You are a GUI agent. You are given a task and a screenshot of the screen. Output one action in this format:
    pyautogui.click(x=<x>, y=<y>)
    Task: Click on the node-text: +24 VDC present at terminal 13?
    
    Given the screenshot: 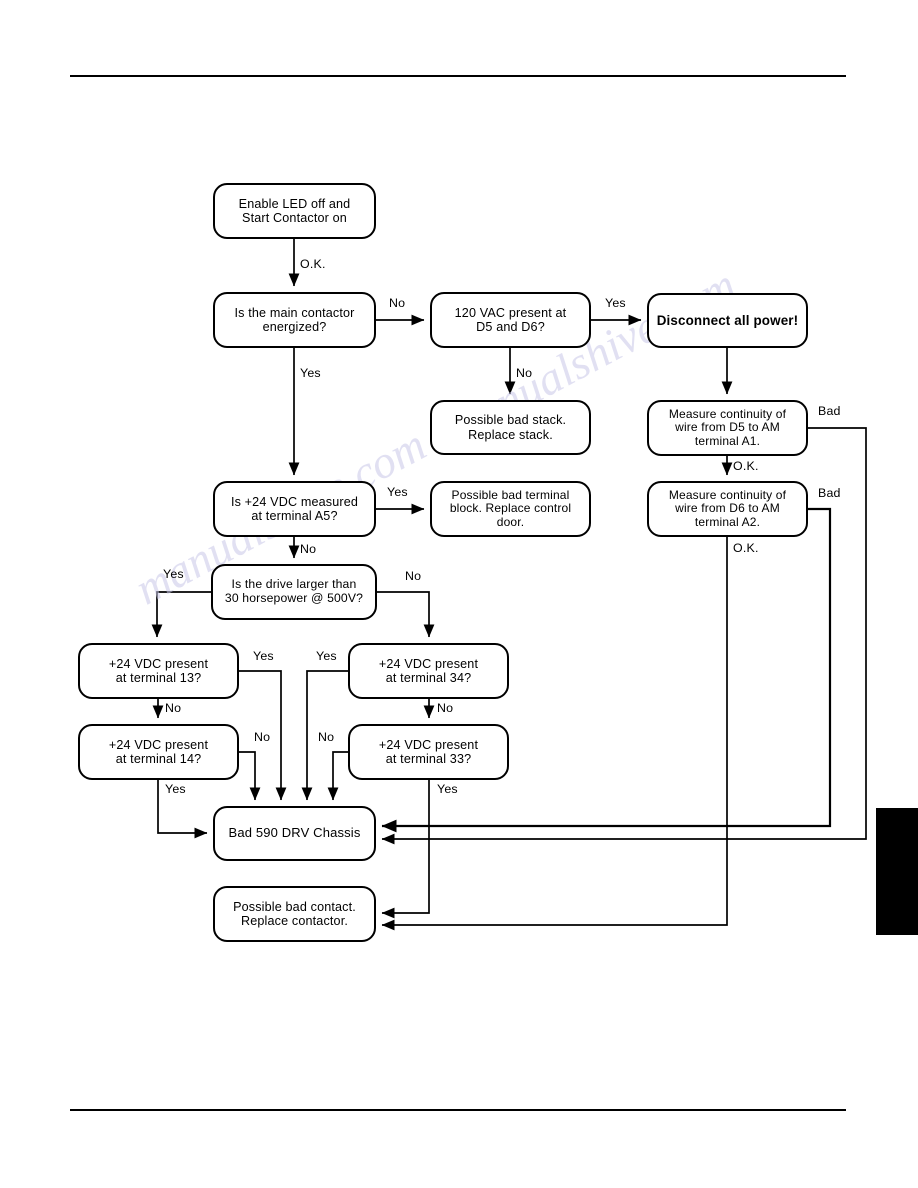 What is the action you would take?
    pyautogui.click(x=158, y=670)
    